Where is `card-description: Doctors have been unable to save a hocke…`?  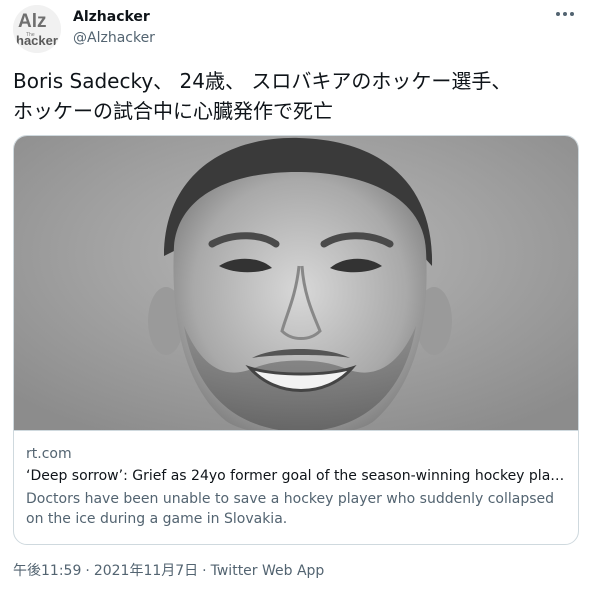
card-description: Doctors have been unable to save a hocke… is located at coordinates (290, 509).